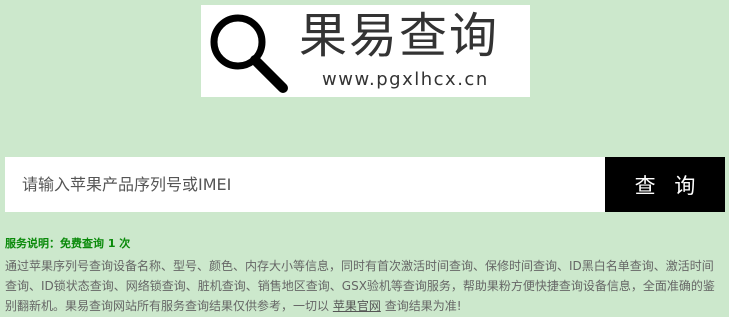 This screenshot has width=729, height=317. I want to click on service-title: 服务说明：免费查询 1 次, so click(68, 243).